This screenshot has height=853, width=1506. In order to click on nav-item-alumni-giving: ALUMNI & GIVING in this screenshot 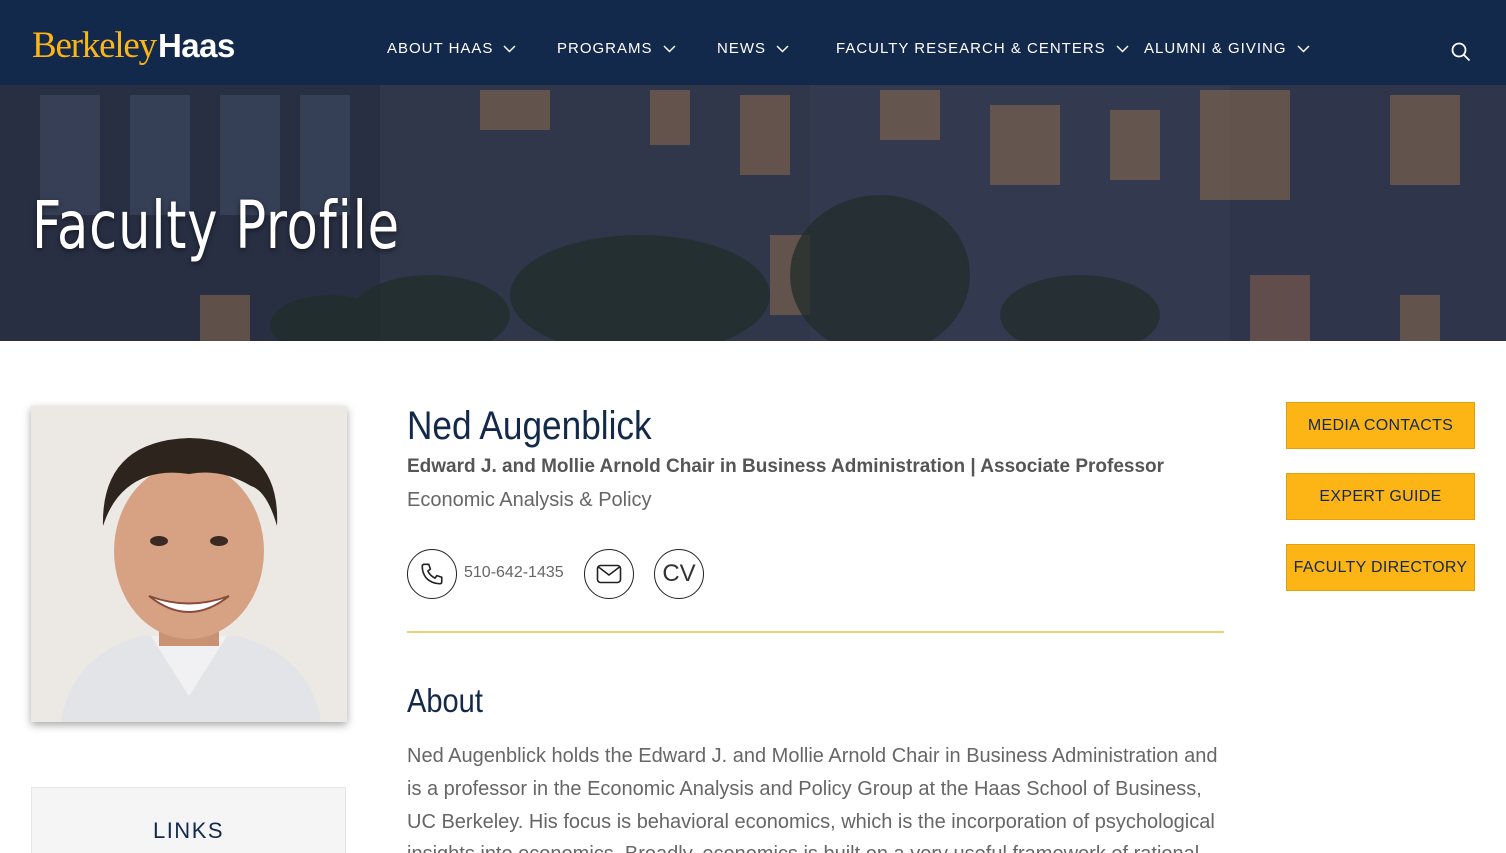, I will do `click(1227, 48)`.